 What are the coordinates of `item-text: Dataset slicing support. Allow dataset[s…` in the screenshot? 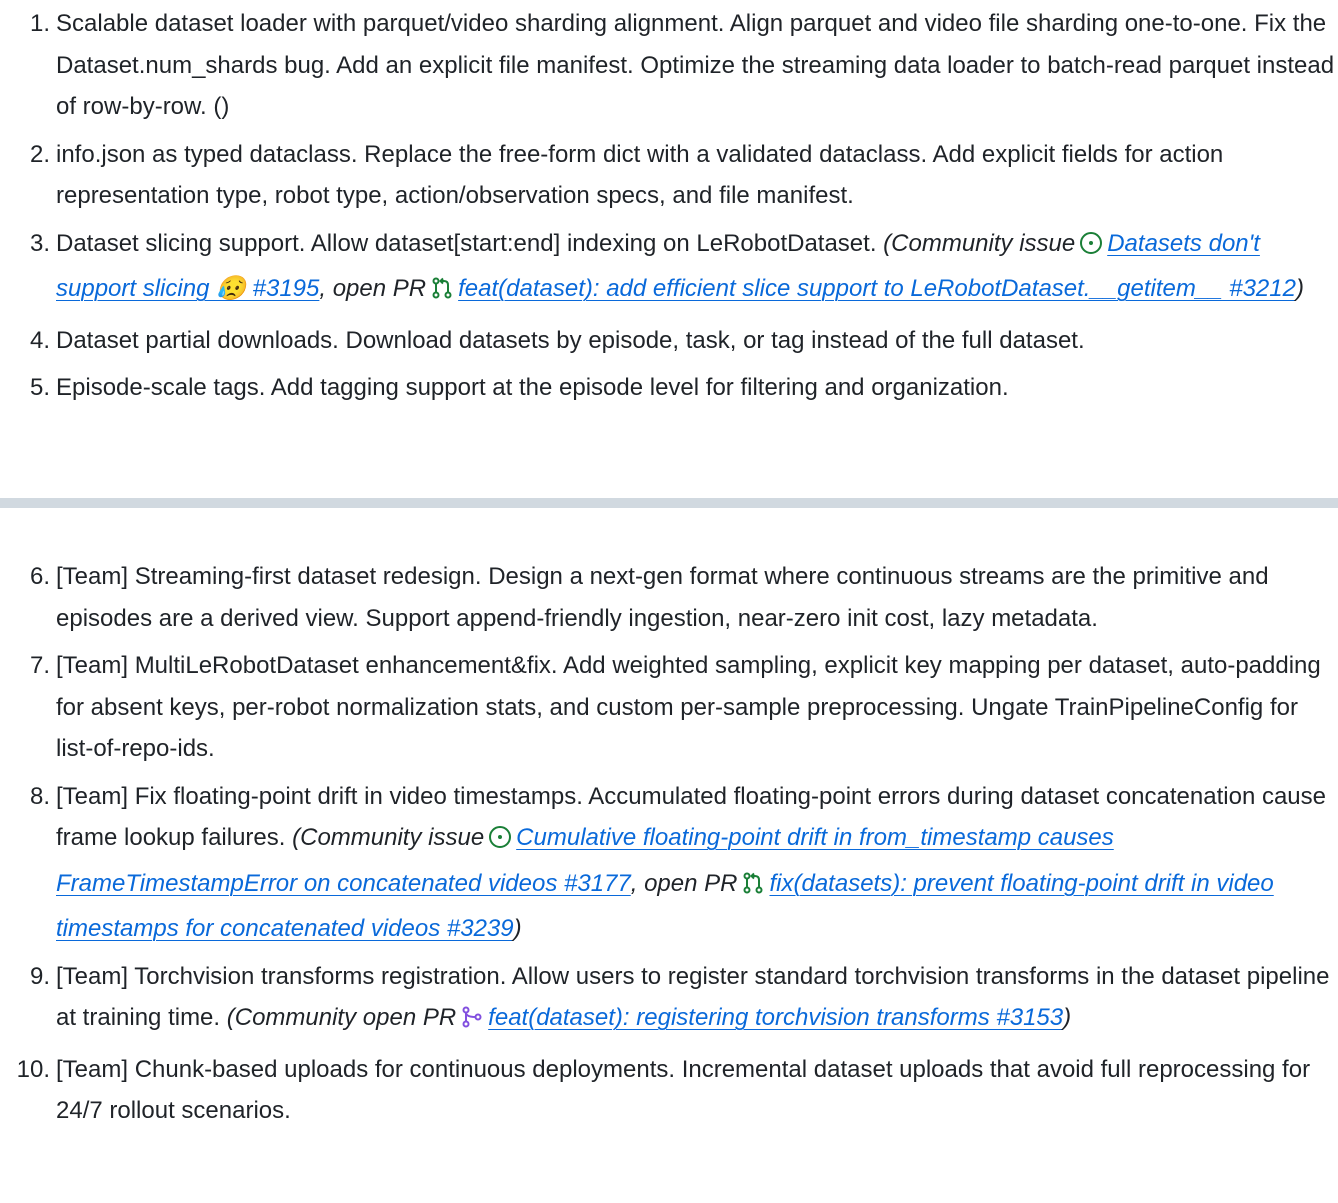 It's located at (466, 243).